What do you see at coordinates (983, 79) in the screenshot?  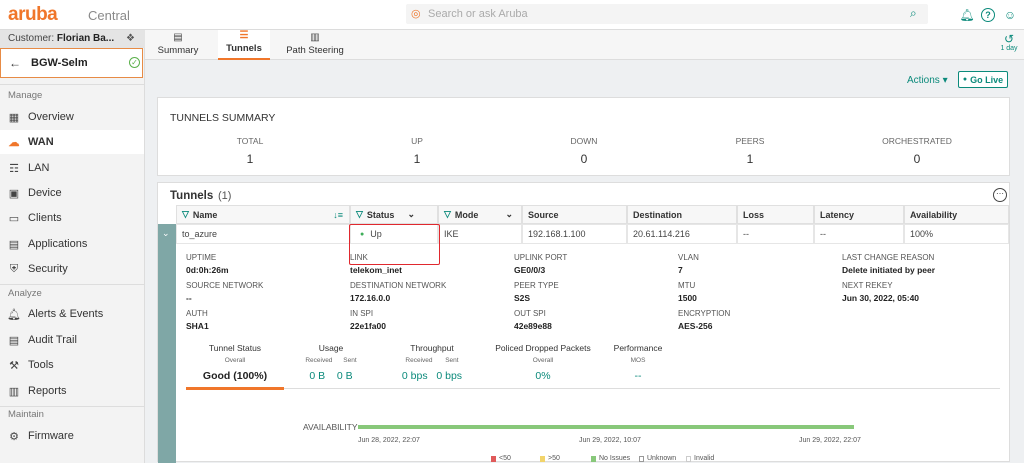 I see `go-live-button: ● Go Live` at bounding box center [983, 79].